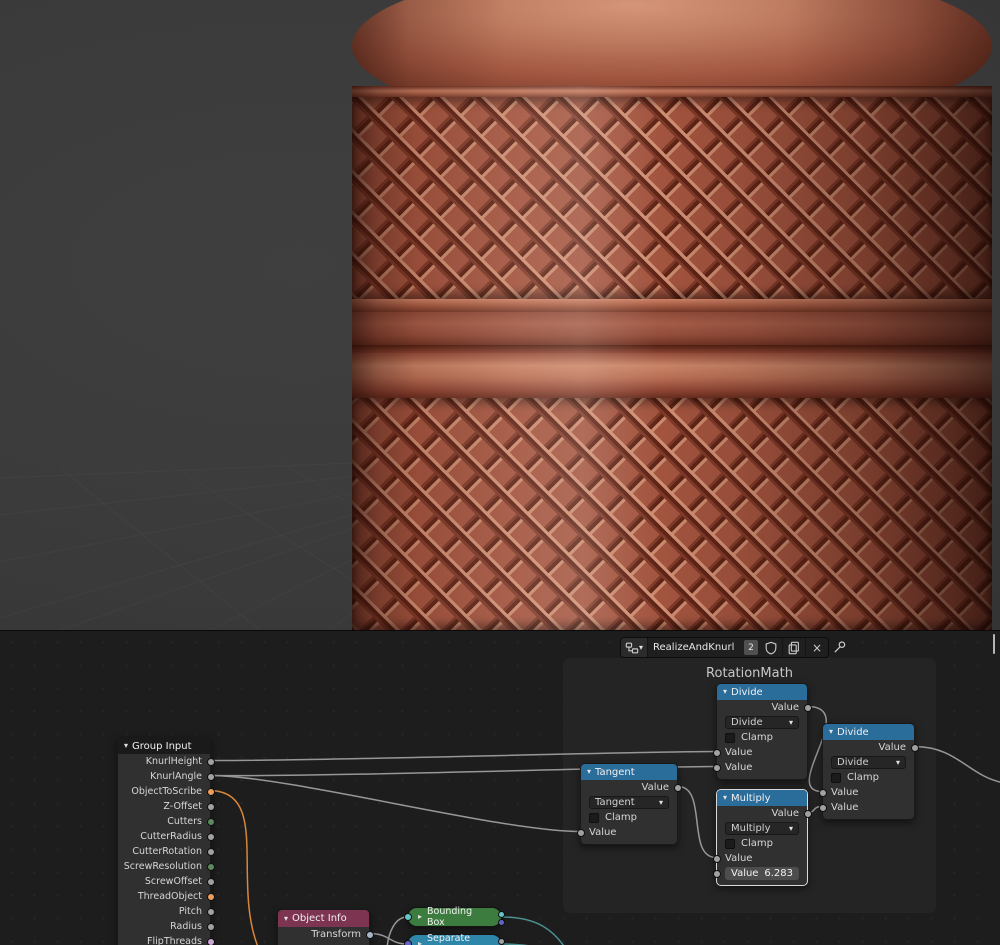 The image size is (1000, 945). Describe the element at coordinates (751, 798) in the screenshot. I see `node-title: Multiply` at that location.